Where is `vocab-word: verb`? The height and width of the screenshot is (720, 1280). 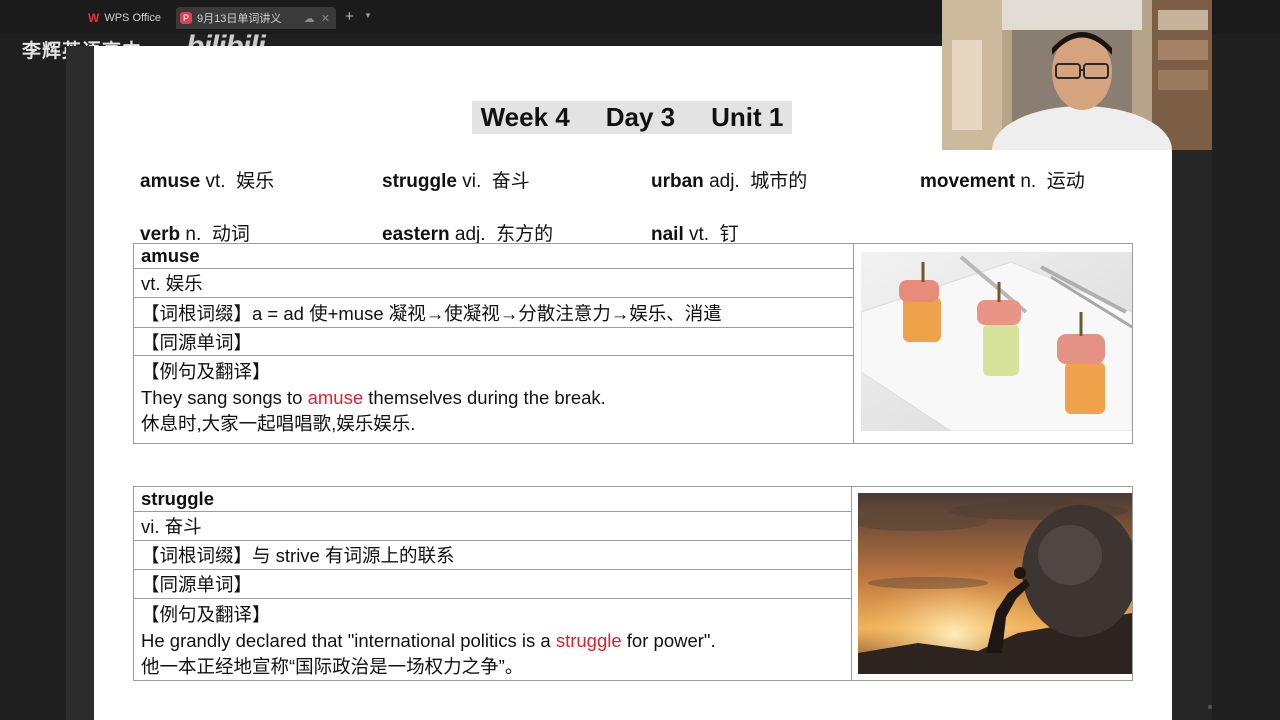 vocab-word: verb is located at coordinates (160, 234).